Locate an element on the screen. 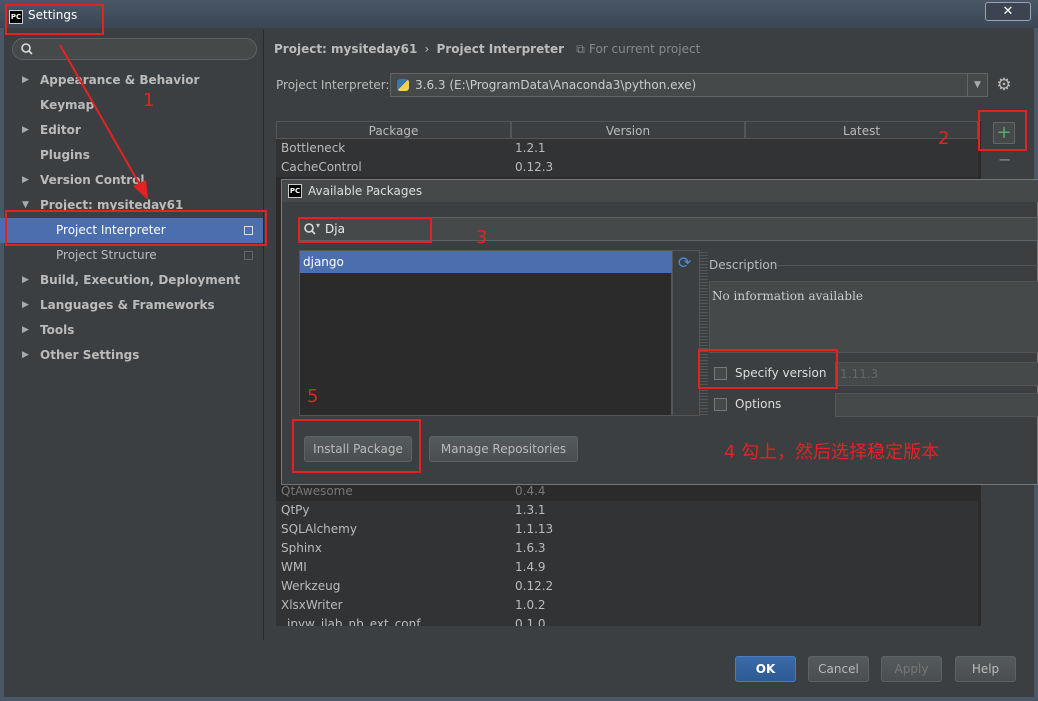 Image resolution: width=1038 pixels, height=701 pixels. annotation-label: 4 勾上，然后选择稳定版本 is located at coordinates (832, 452).